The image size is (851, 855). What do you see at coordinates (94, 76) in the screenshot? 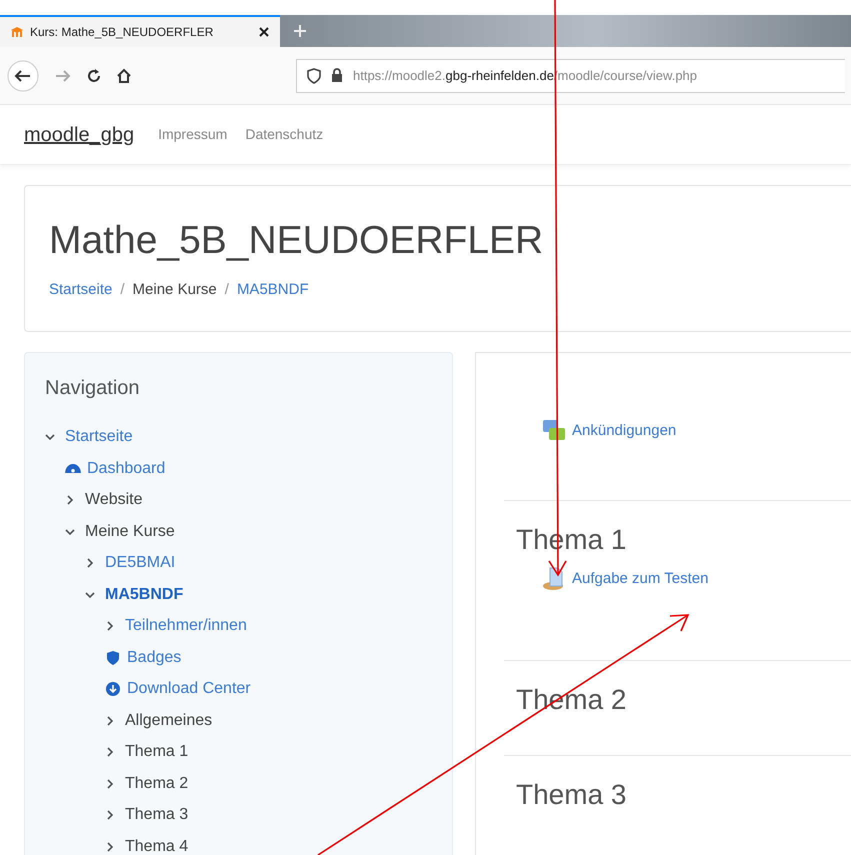
I see `reload-icon` at bounding box center [94, 76].